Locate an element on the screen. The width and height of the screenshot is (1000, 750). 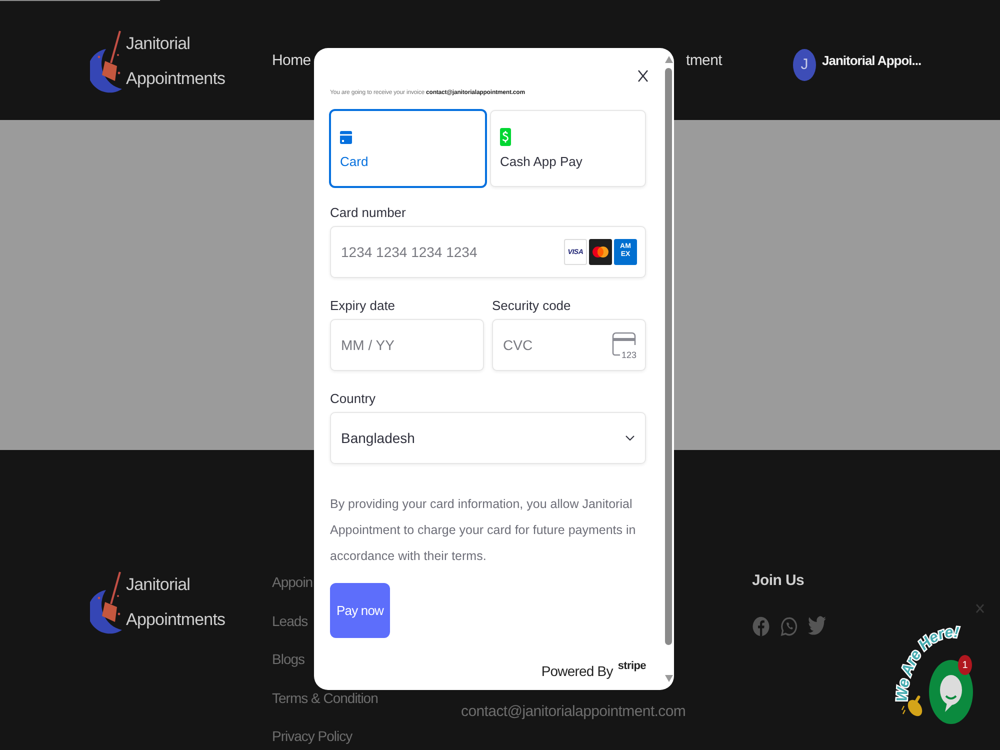
whatsapp-icon is located at coordinates (789, 626).